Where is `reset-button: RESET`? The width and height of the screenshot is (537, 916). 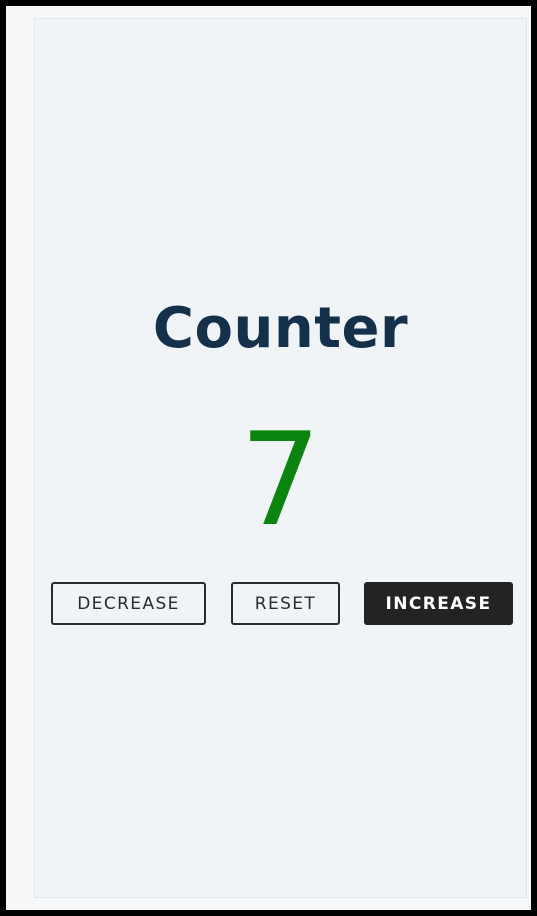
reset-button: RESET is located at coordinates (285, 603).